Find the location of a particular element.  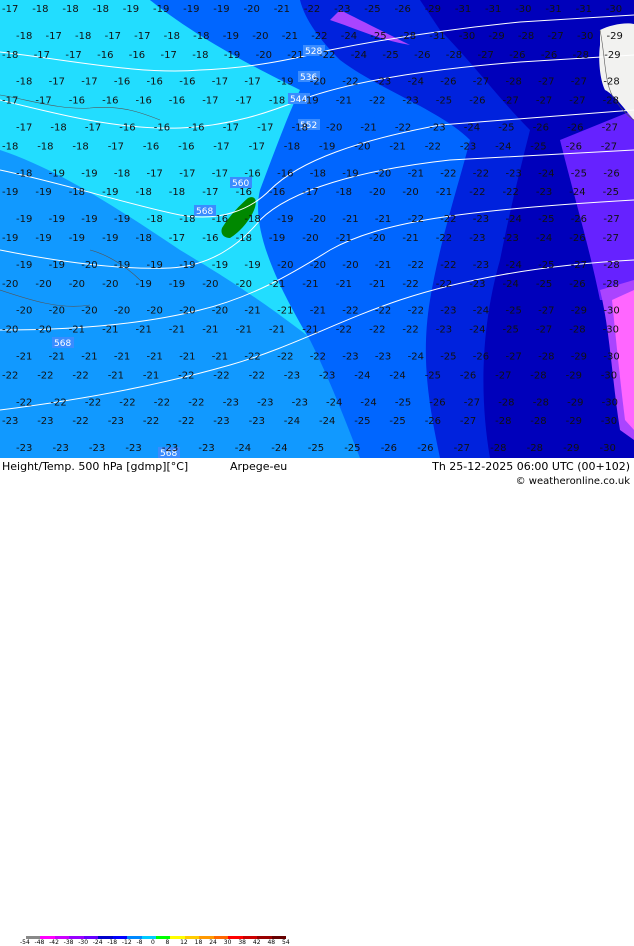

scale-label: 38 is located at coordinates (242, 942).